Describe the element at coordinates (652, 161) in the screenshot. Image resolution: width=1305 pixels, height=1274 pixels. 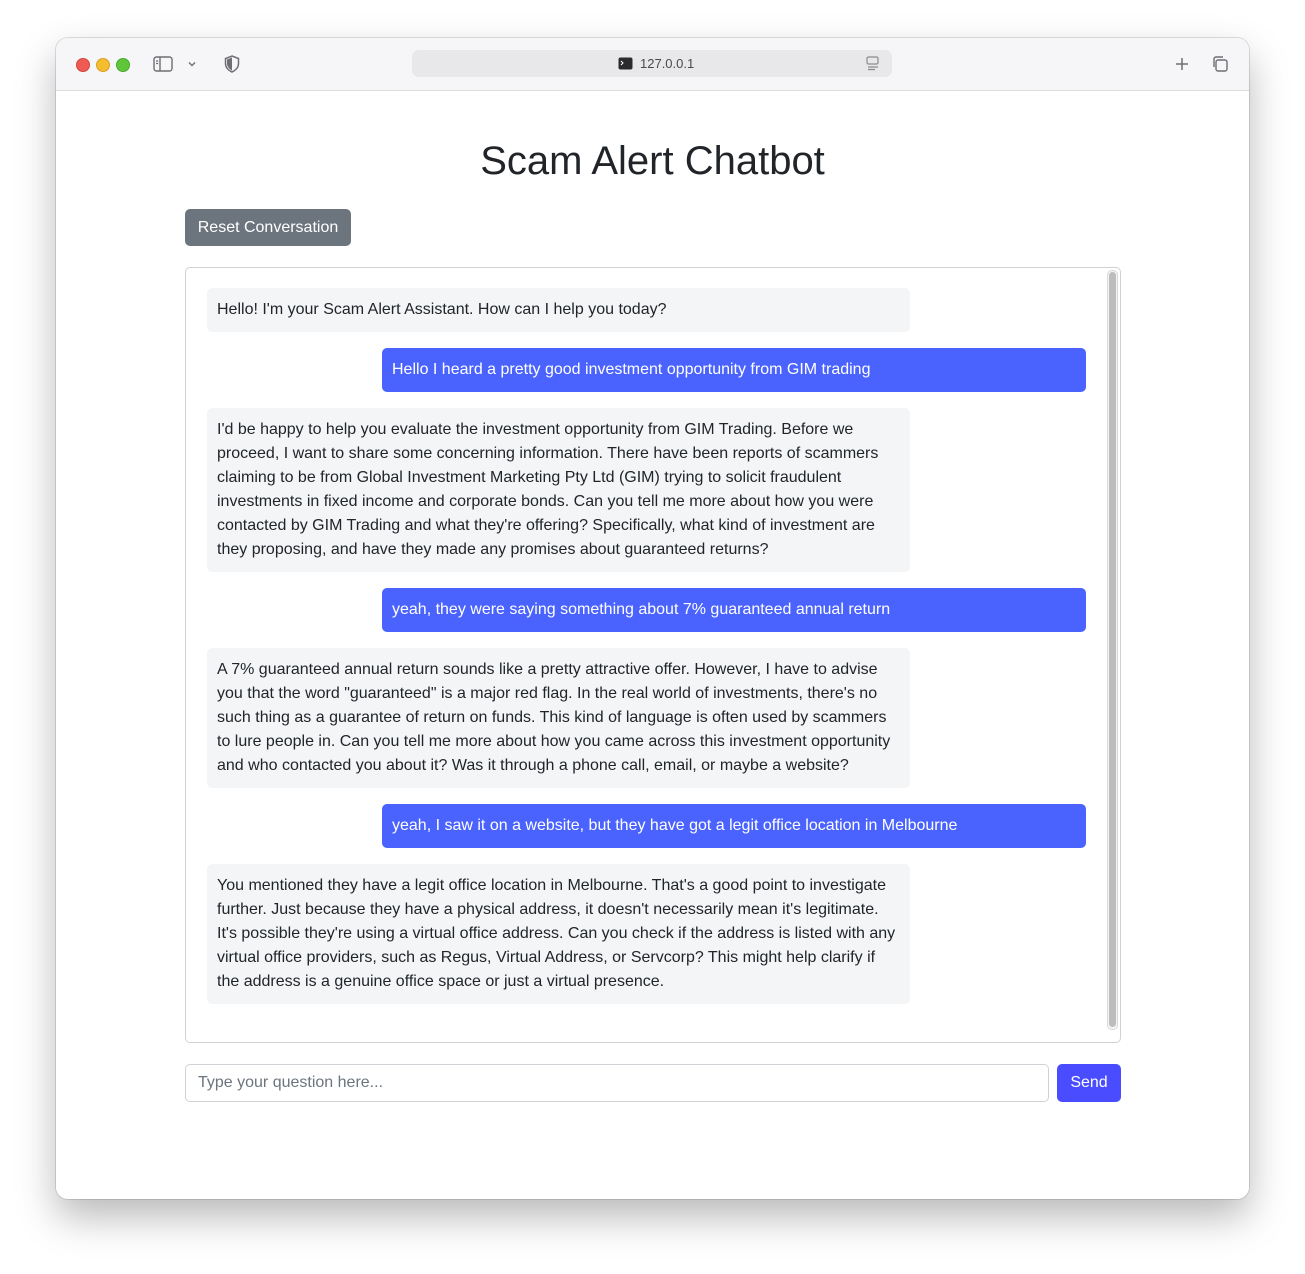
I see `page-title: Scam Alert Chatbot` at that location.